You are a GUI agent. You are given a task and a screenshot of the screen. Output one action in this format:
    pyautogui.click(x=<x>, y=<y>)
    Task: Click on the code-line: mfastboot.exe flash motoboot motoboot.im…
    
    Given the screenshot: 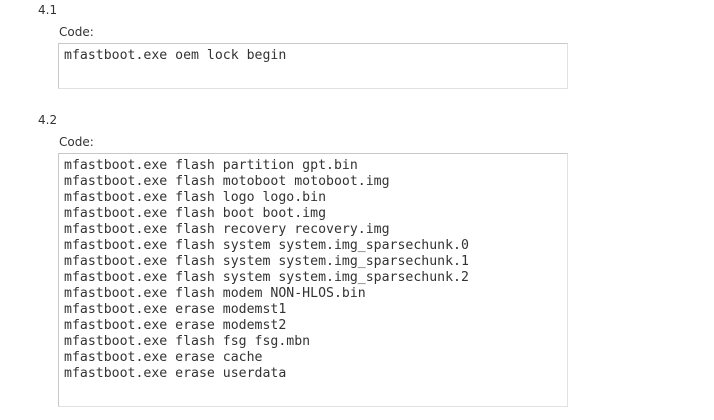 What is the action you would take?
    pyautogui.click(x=227, y=181)
    